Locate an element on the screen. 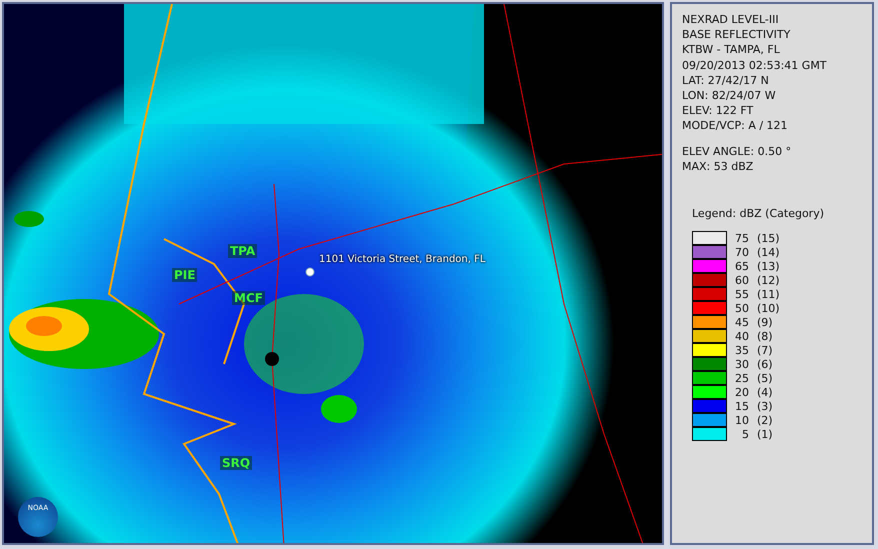 Image resolution: width=878 pixels, height=549 pixels. legend-category: (4) is located at coordinates (765, 392).